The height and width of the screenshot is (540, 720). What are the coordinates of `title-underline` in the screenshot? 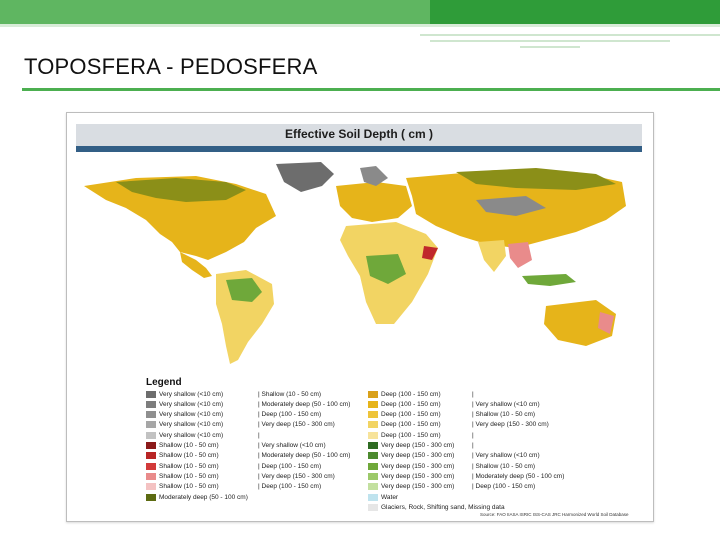 It's located at (371, 89).